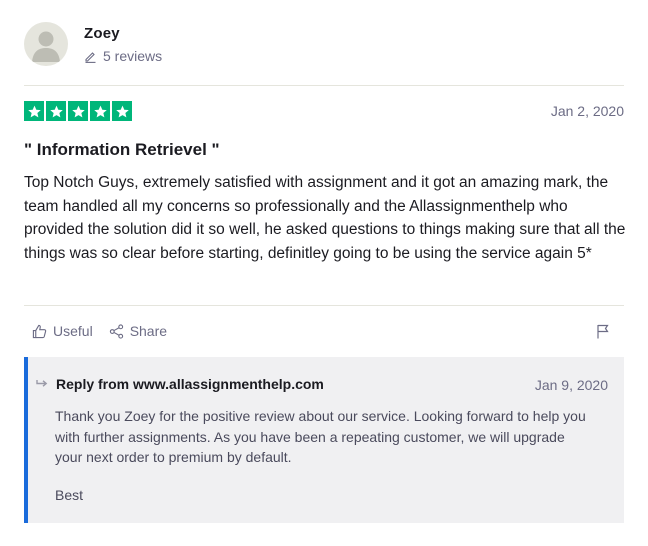  What do you see at coordinates (148, 331) in the screenshot?
I see `share-label: Share` at bounding box center [148, 331].